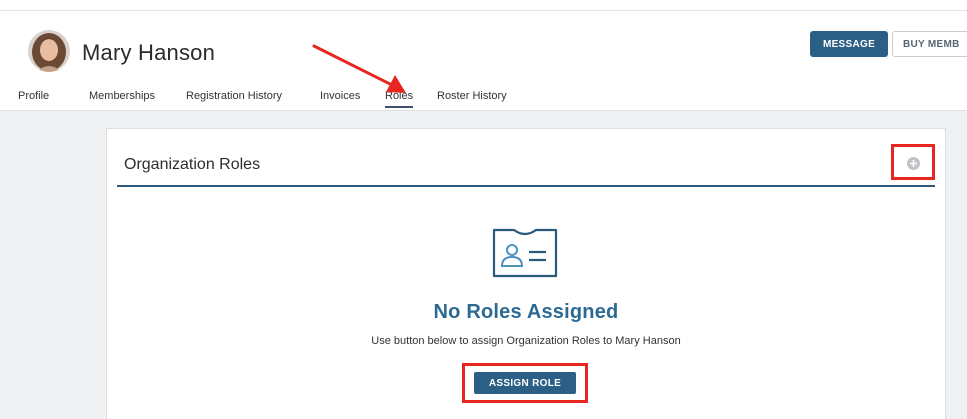  I want to click on tab-memberships: Memberships, so click(122, 96).